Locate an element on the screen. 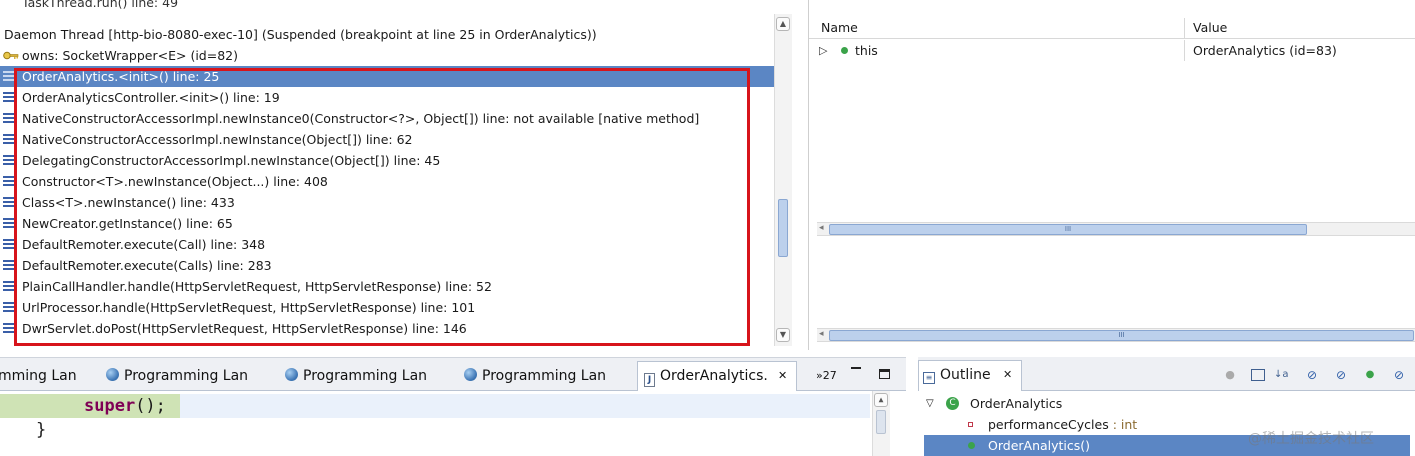 The image size is (1415, 456). owns-monitor-row: owns: SocketWrapper<E> (id=82) is located at coordinates (387, 55).